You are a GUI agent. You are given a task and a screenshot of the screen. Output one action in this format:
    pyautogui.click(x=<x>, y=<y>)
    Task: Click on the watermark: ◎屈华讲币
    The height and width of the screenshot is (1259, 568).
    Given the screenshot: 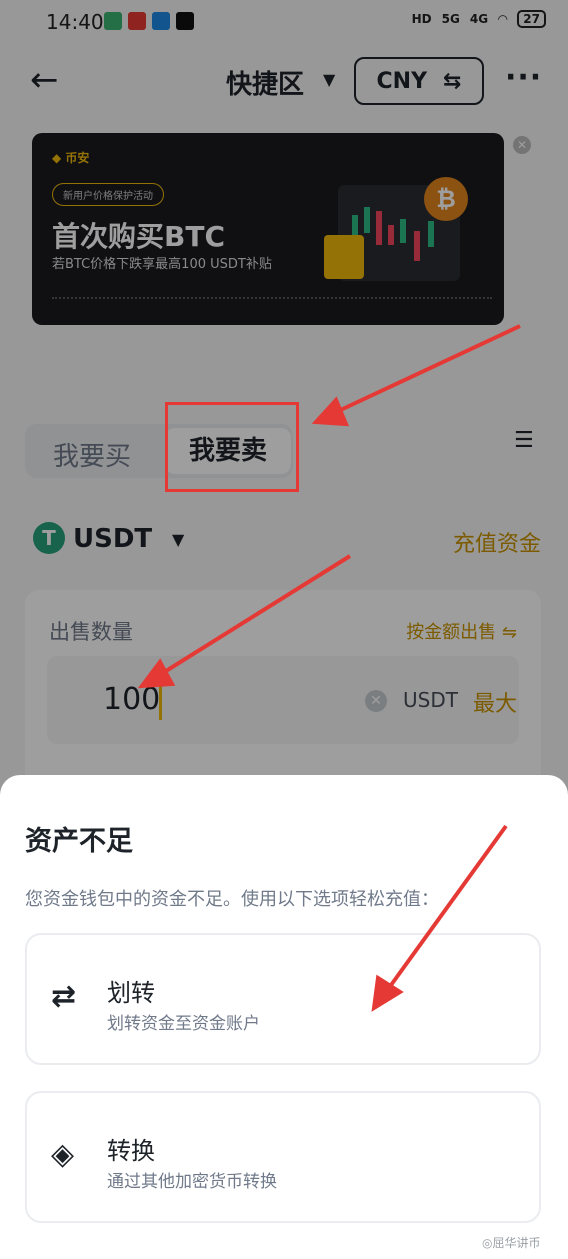 What is the action you would take?
    pyautogui.click(x=511, y=1243)
    